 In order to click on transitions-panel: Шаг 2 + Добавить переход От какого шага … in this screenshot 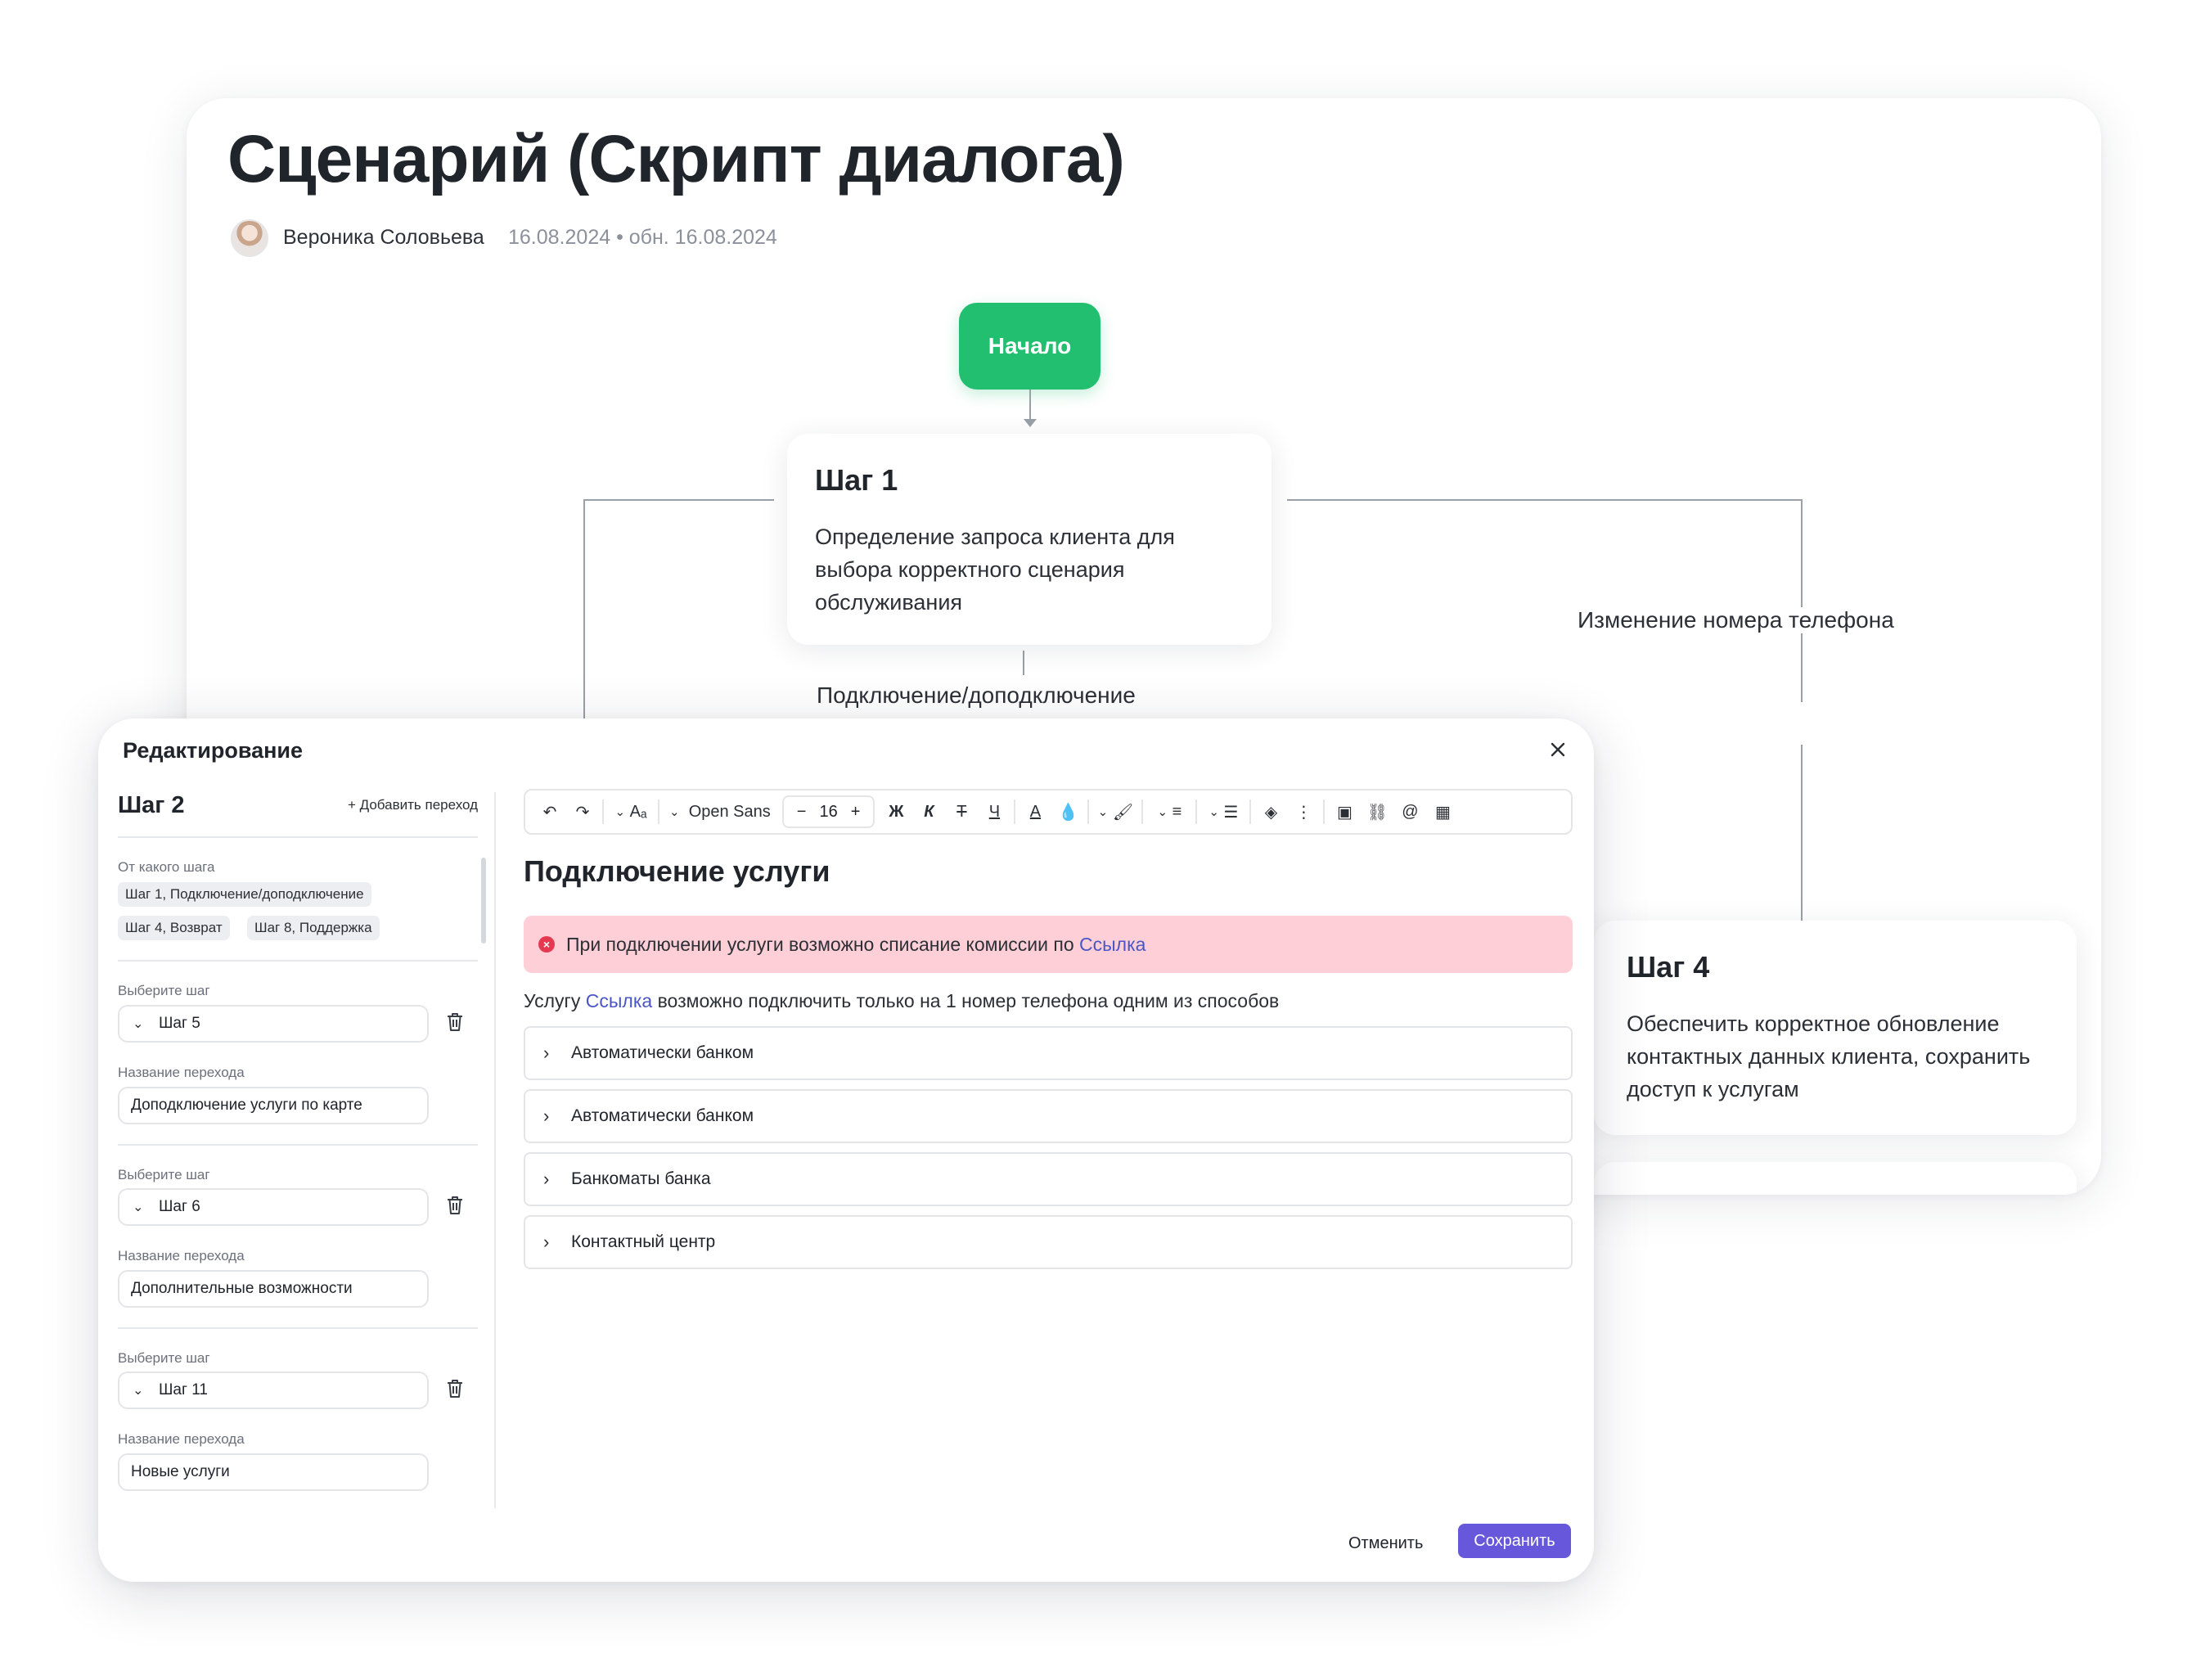, I will do `click(306, 1144)`.